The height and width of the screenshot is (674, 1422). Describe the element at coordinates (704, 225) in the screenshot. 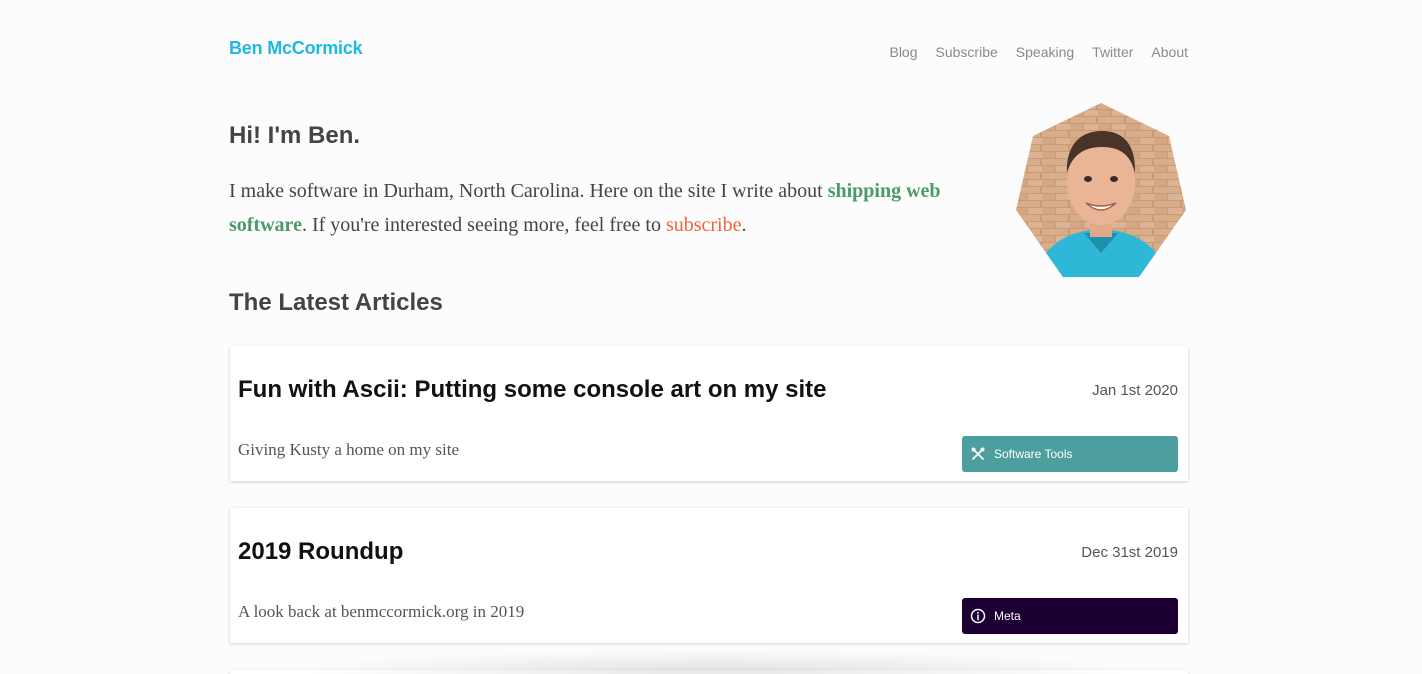

I see `subscribe-link: subscribe` at that location.